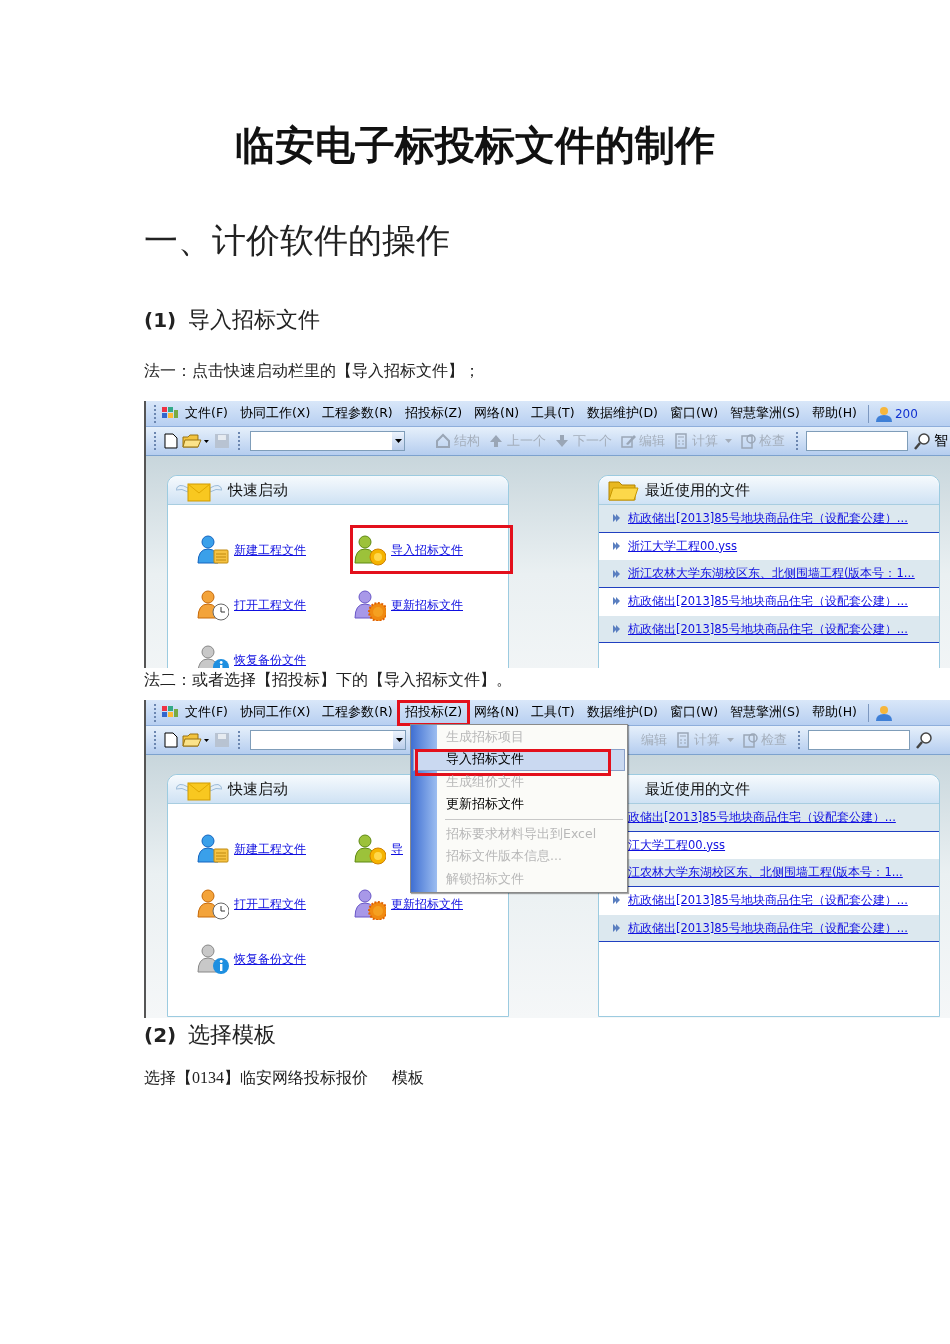  Describe the element at coordinates (254, 320) in the screenshot. I see `step-title: 导入招标文件` at that location.